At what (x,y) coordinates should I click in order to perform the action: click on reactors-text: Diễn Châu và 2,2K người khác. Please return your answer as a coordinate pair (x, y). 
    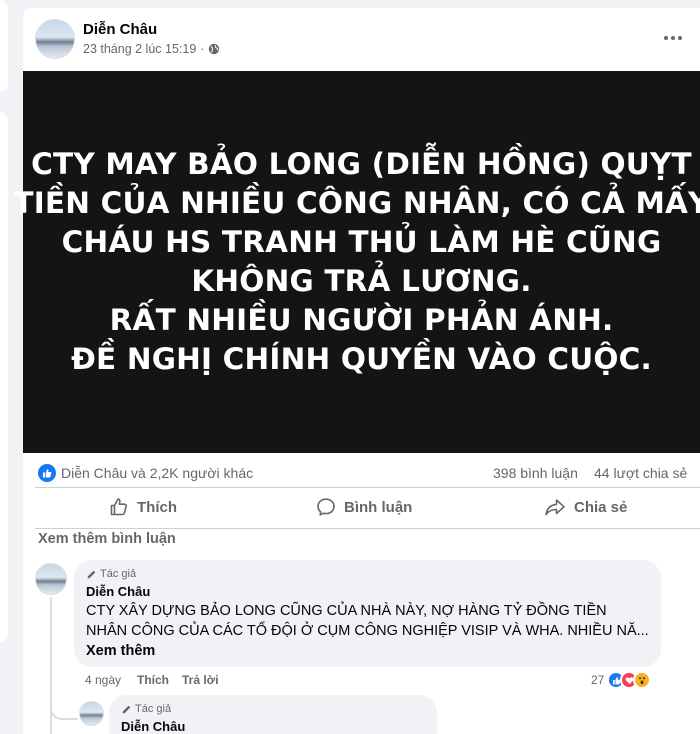
    Looking at the image, I should click on (157, 473).